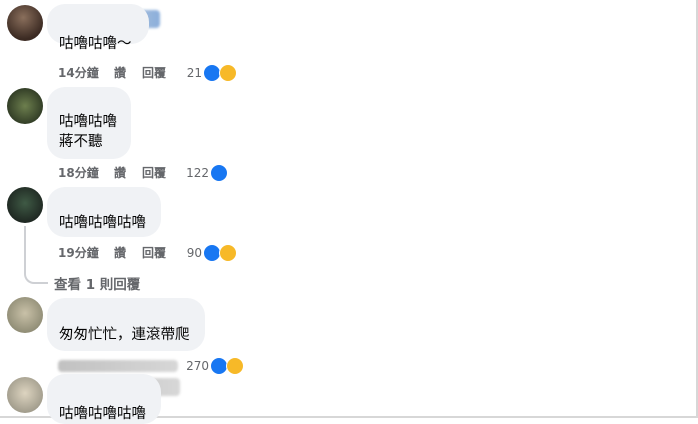 The width and height of the screenshot is (698, 424). Describe the element at coordinates (95, 44) in the screenshot. I see `comment-text: 咕嚕咕嚕～` at that location.